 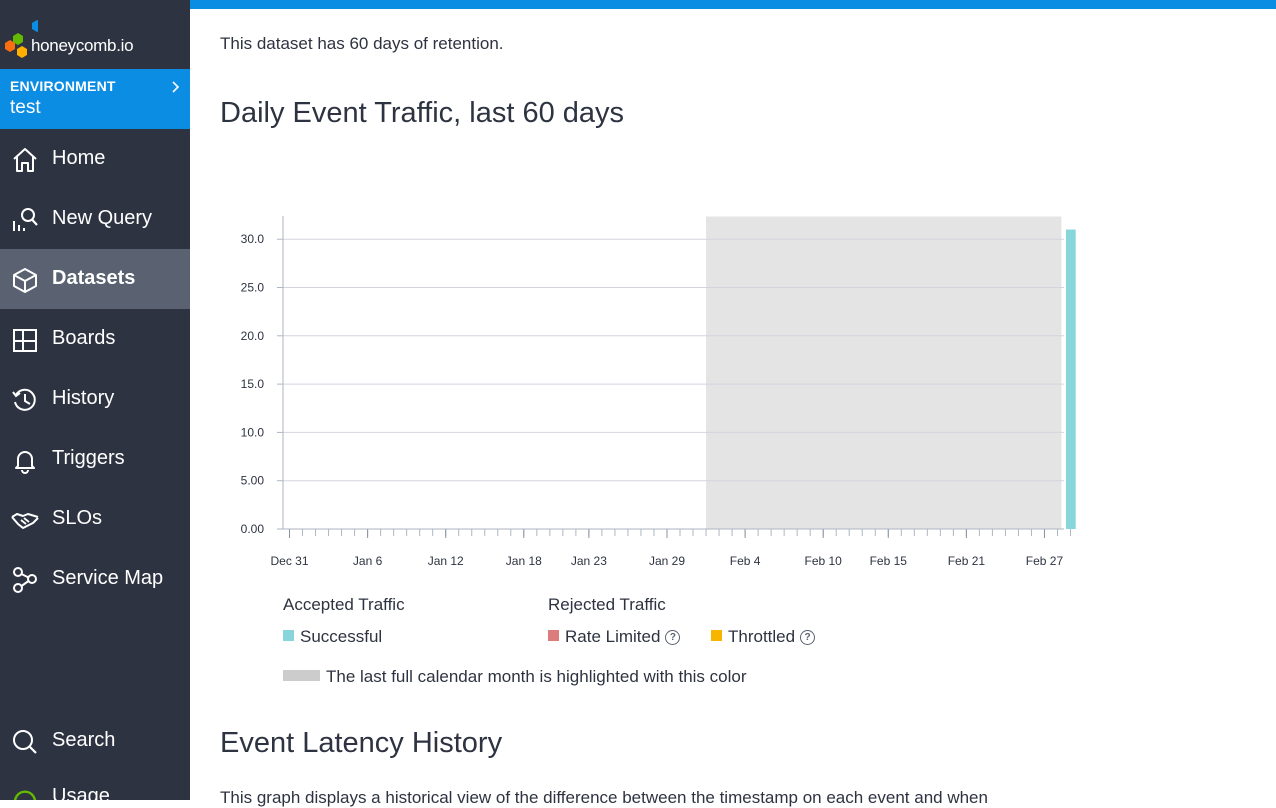 I want to click on legend-successful: Successful, so click(x=332, y=637).